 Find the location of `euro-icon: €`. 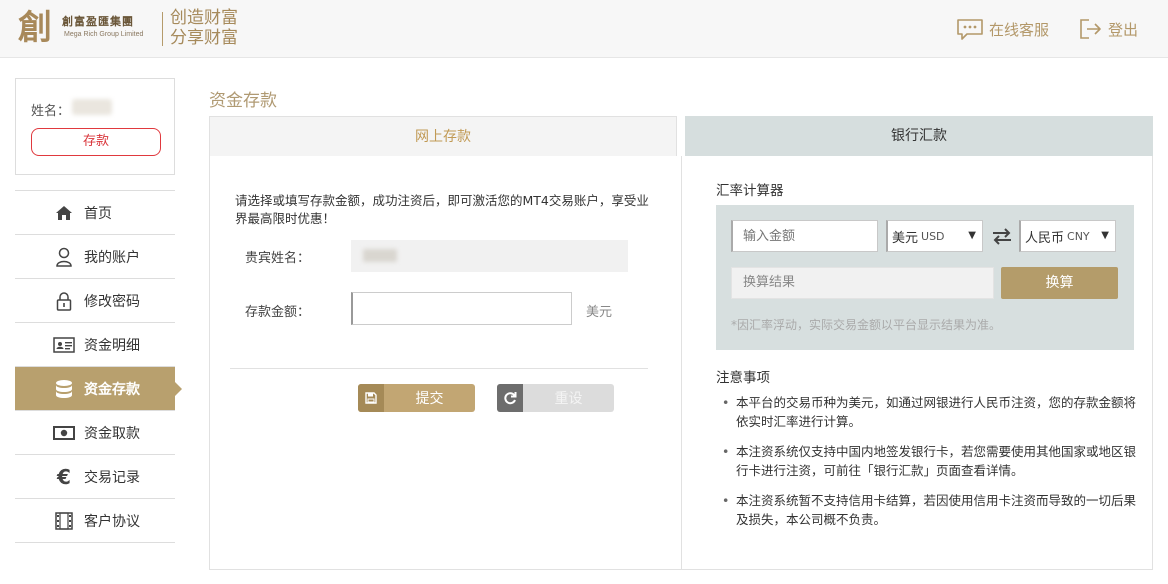

euro-icon: € is located at coordinates (64, 476).